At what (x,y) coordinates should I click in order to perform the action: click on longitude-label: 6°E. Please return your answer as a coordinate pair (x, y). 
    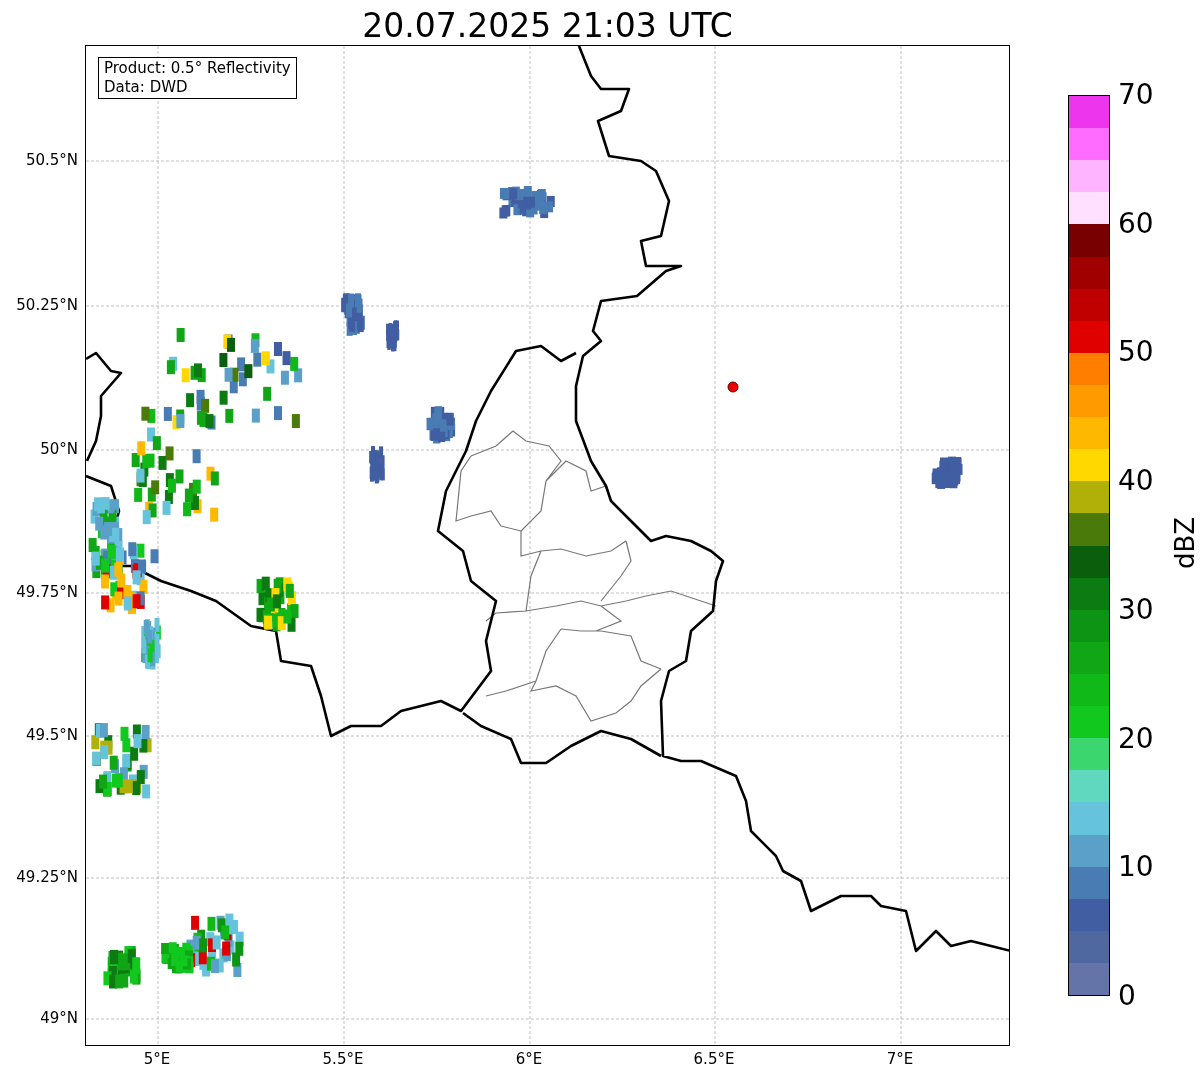
    Looking at the image, I should click on (529, 1059).